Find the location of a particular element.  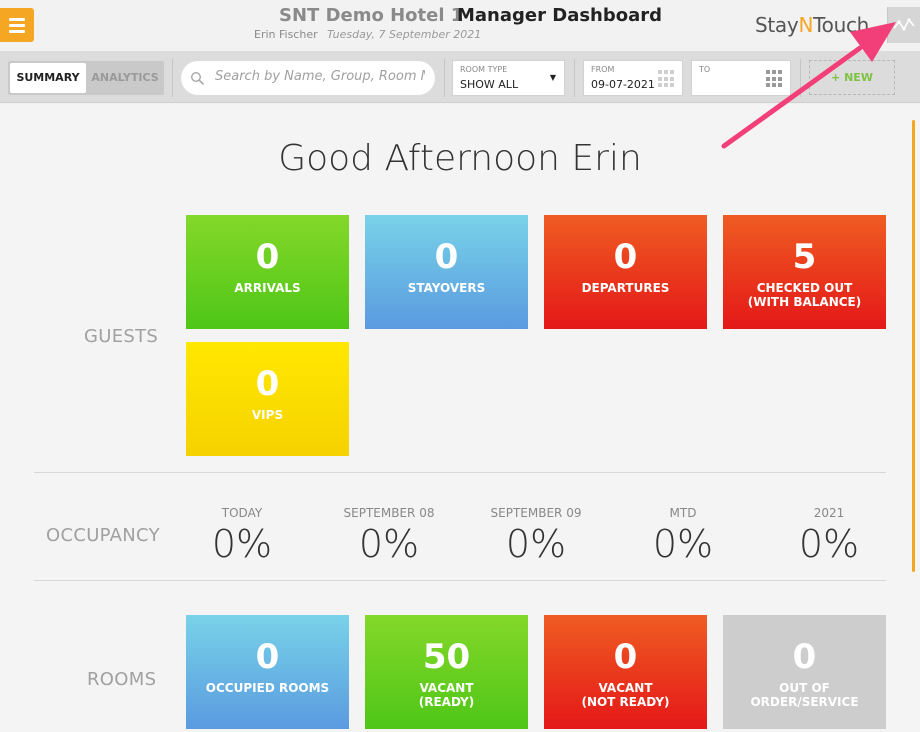

menu-button is located at coordinates (17, 25).